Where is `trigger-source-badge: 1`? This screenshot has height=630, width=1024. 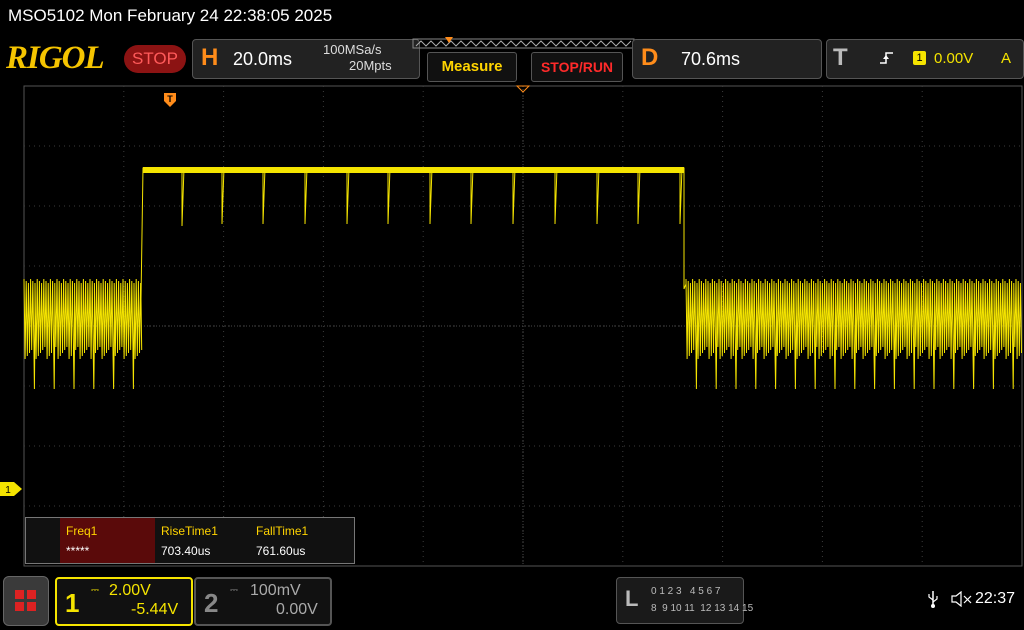
trigger-source-badge: 1 is located at coordinates (919, 58).